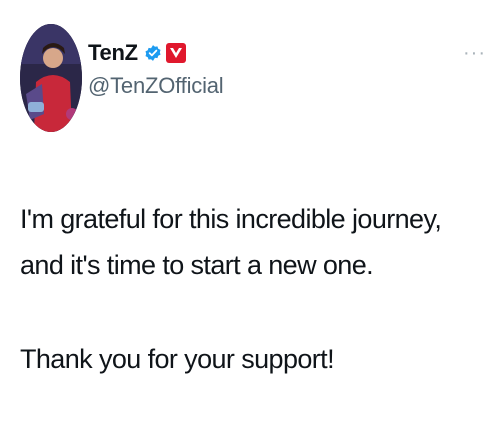 This screenshot has width=500, height=440. I want to click on team-logo-icon, so click(175, 53).